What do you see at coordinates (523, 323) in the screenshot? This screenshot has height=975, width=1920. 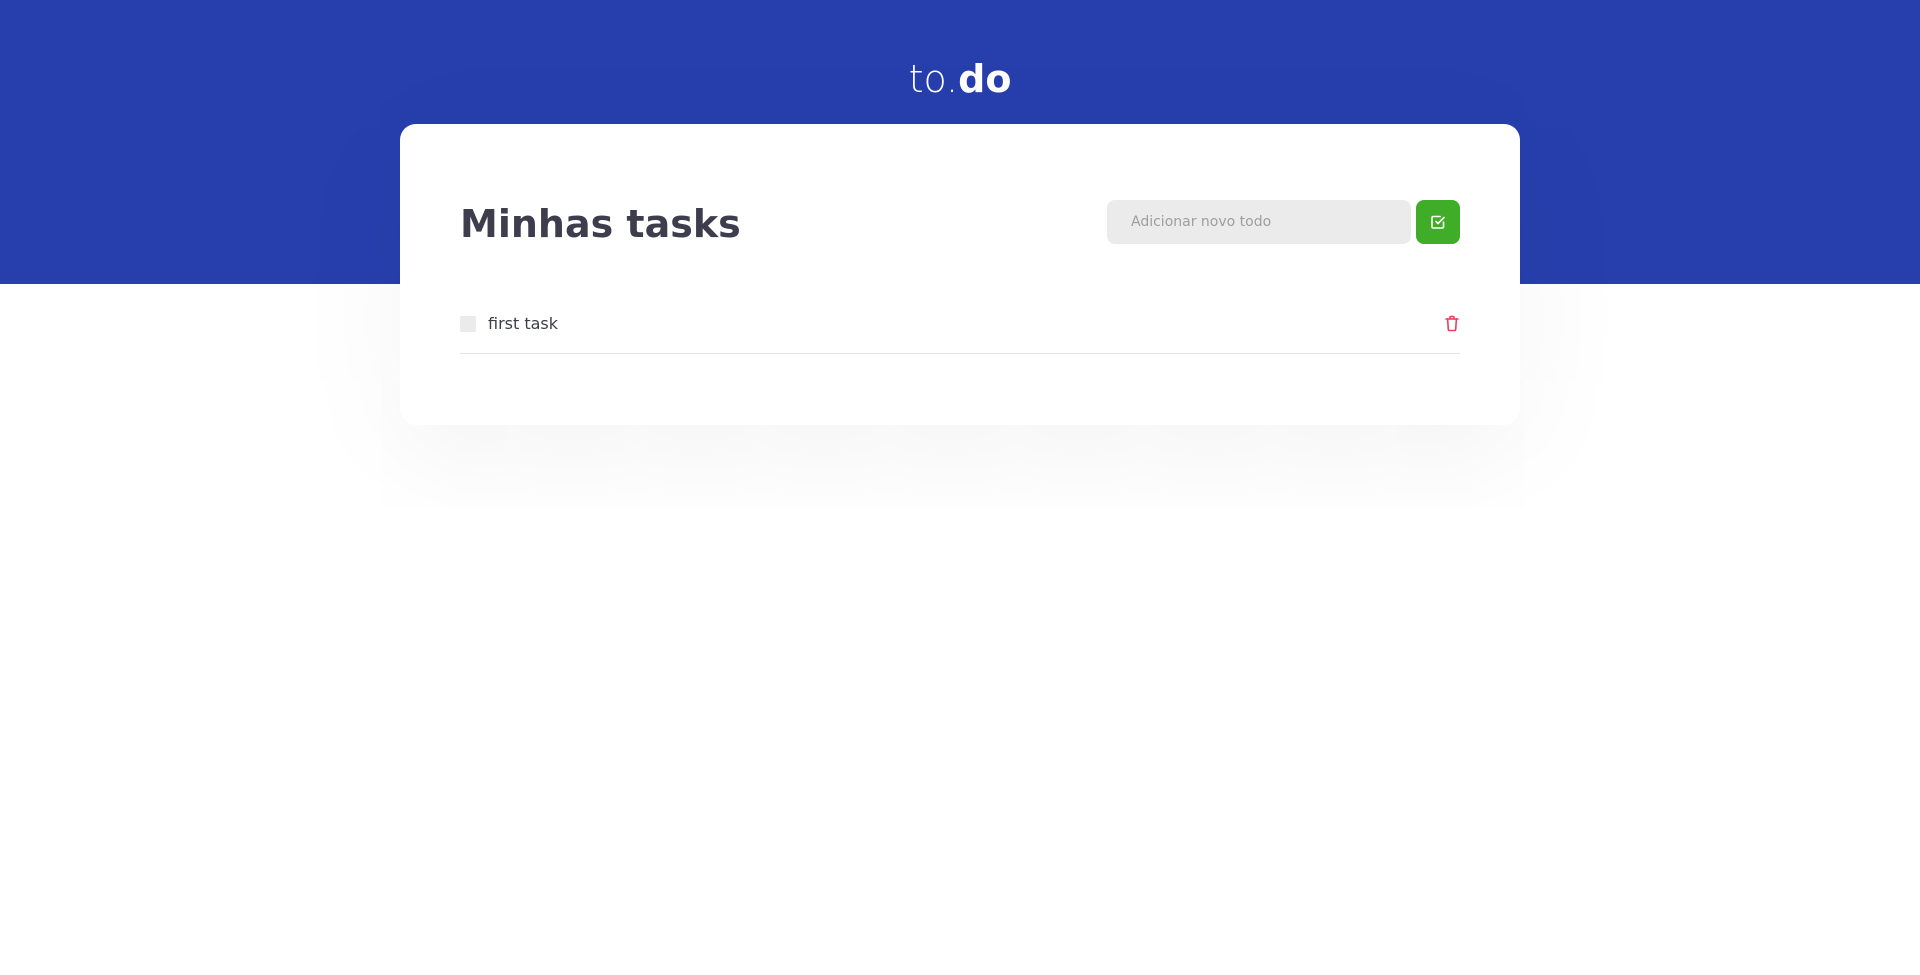 I see `task-text: first task` at bounding box center [523, 323].